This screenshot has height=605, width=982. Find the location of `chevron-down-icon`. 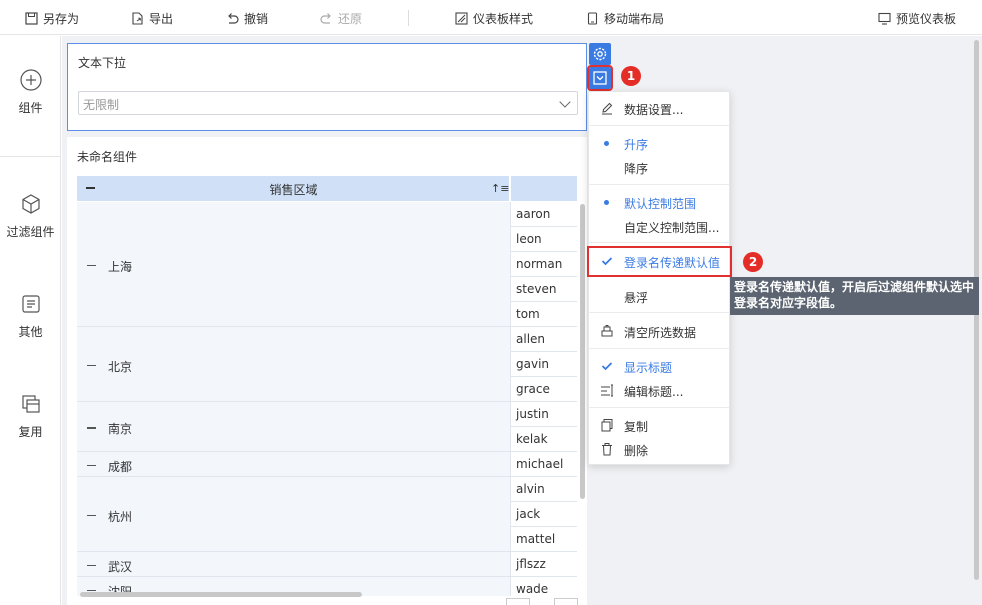

chevron-down-icon is located at coordinates (565, 102).